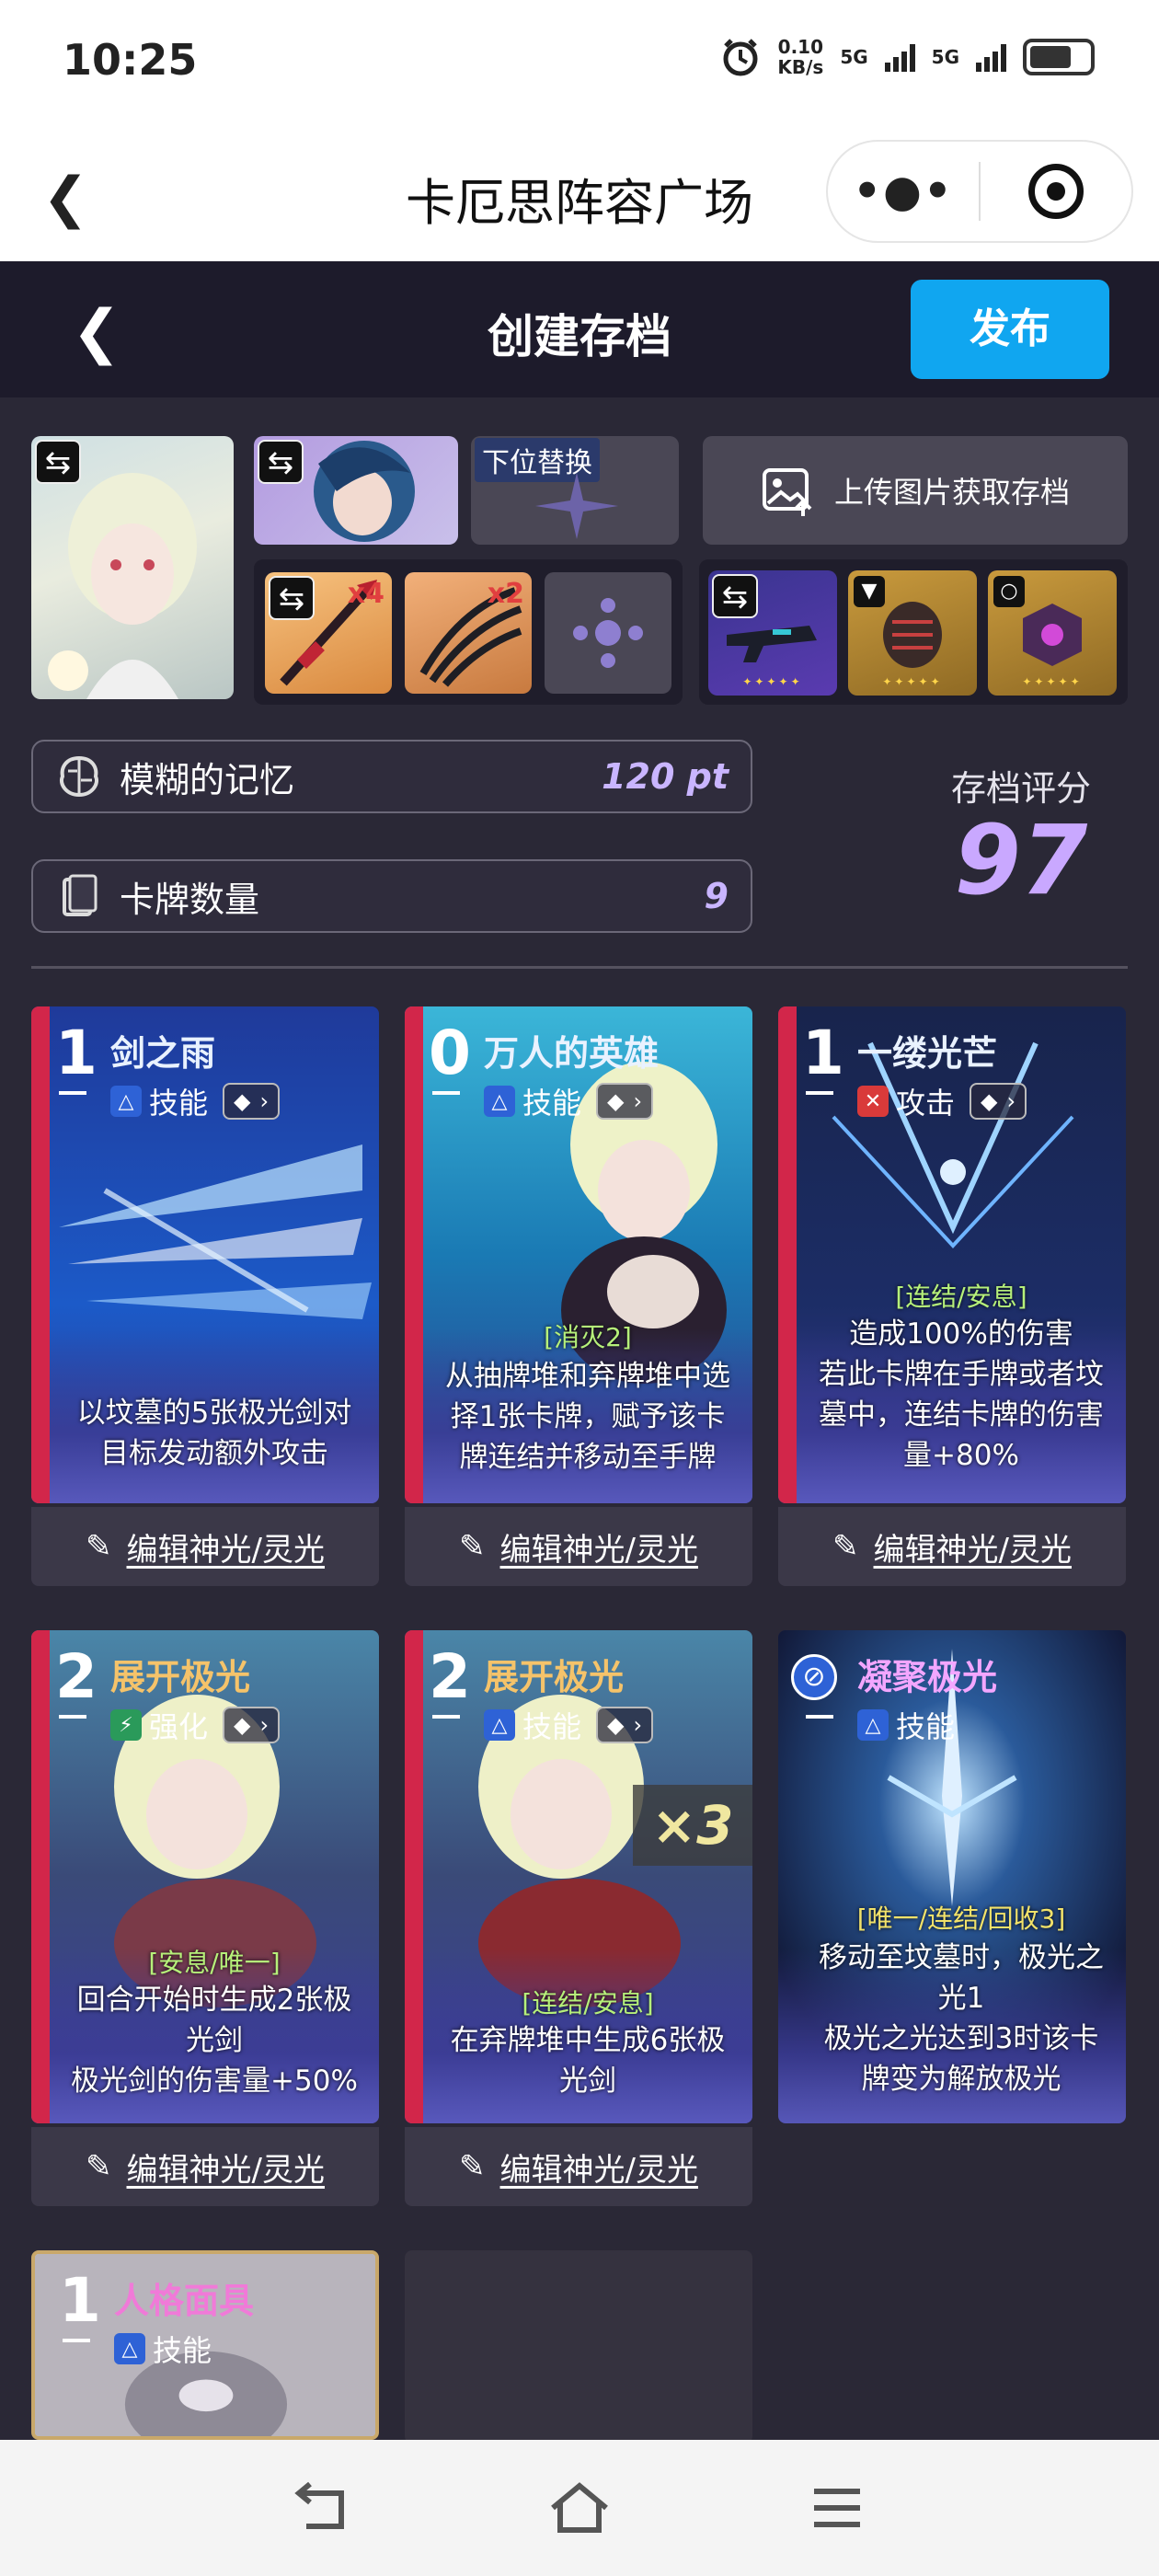  What do you see at coordinates (915, 491) in the screenshot?
I see `upload-image-button: 上传图片获取存档` at bounding box center [915, 491].